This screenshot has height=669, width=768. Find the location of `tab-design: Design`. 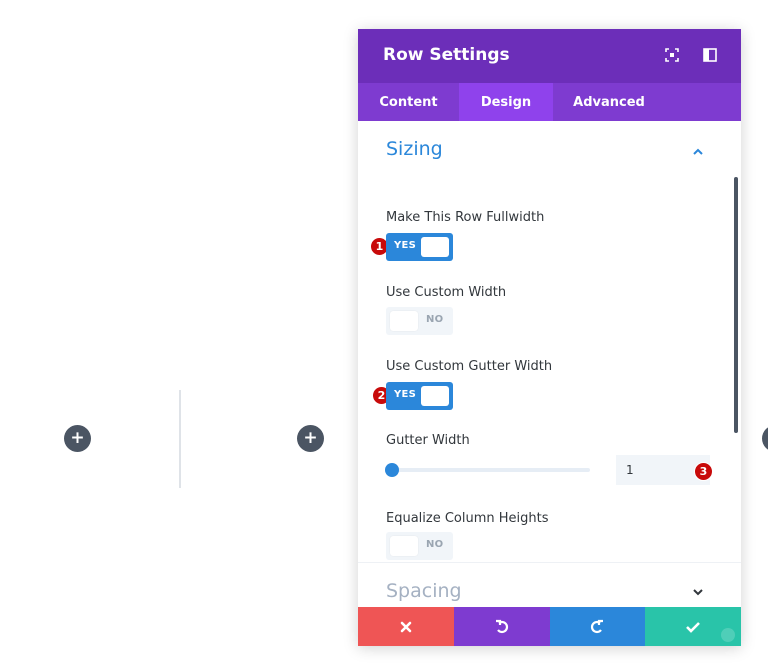

tab-design: Design is located at coordinates (506, 102).